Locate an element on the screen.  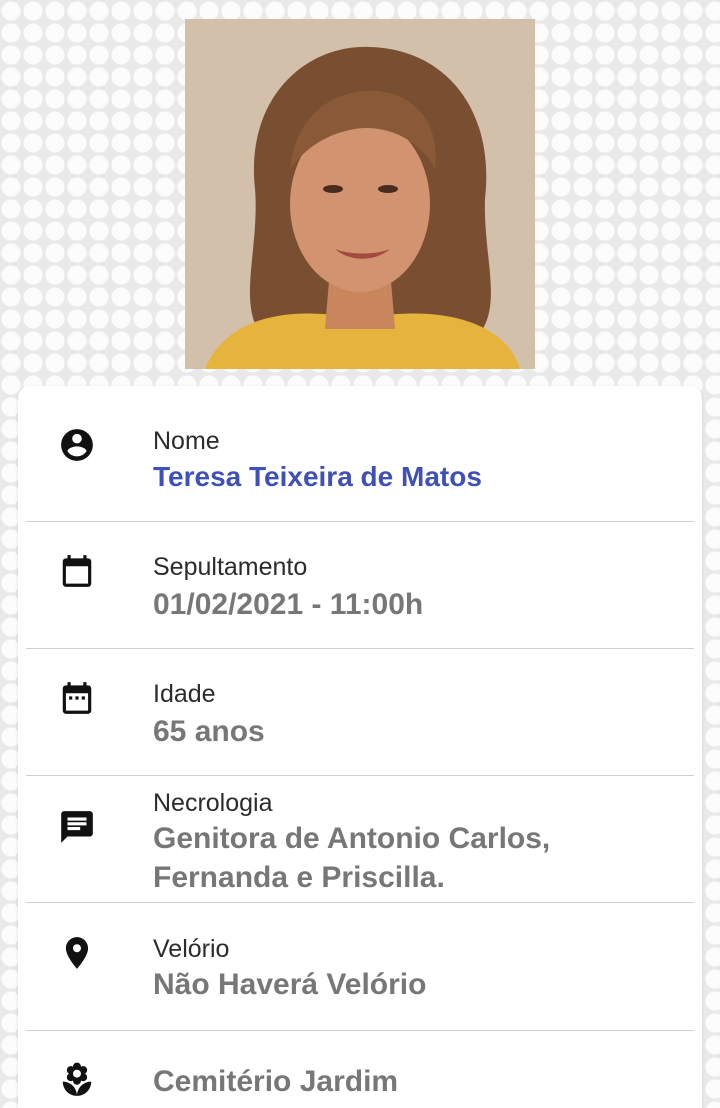
message-icon is located at coordinates (77, 827).